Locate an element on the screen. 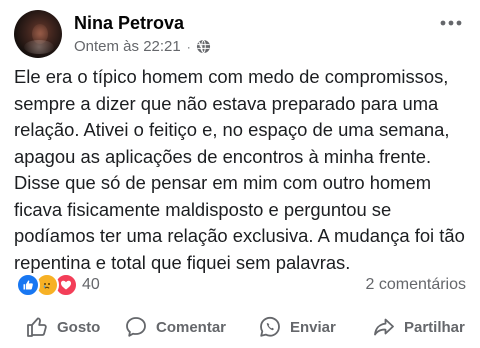  post-actions: Gosto Comentar Enviar Partilhar is located at coordinates (240, 327).